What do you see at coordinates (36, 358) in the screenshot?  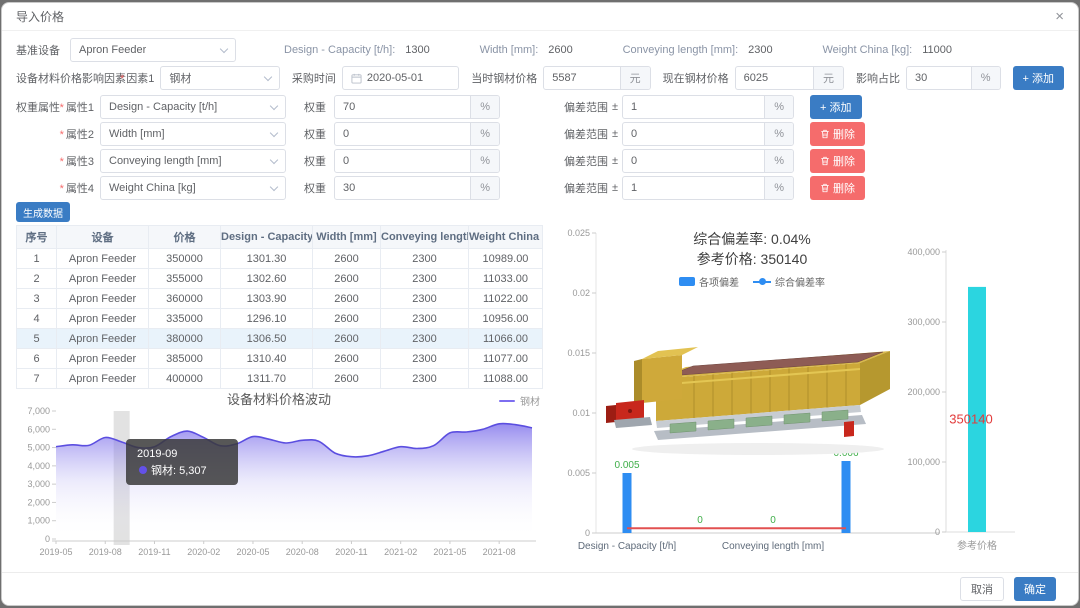 I see `table-cell: 6` at bounding box center [36, 358].